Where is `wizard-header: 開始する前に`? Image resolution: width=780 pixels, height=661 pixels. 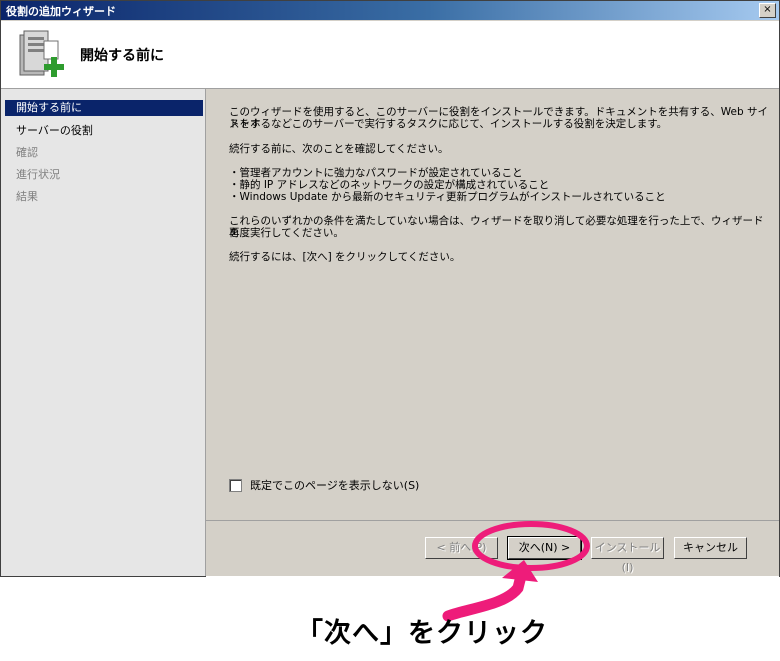 wizard-header: 開始する前に is located at coordinates (390, 55).